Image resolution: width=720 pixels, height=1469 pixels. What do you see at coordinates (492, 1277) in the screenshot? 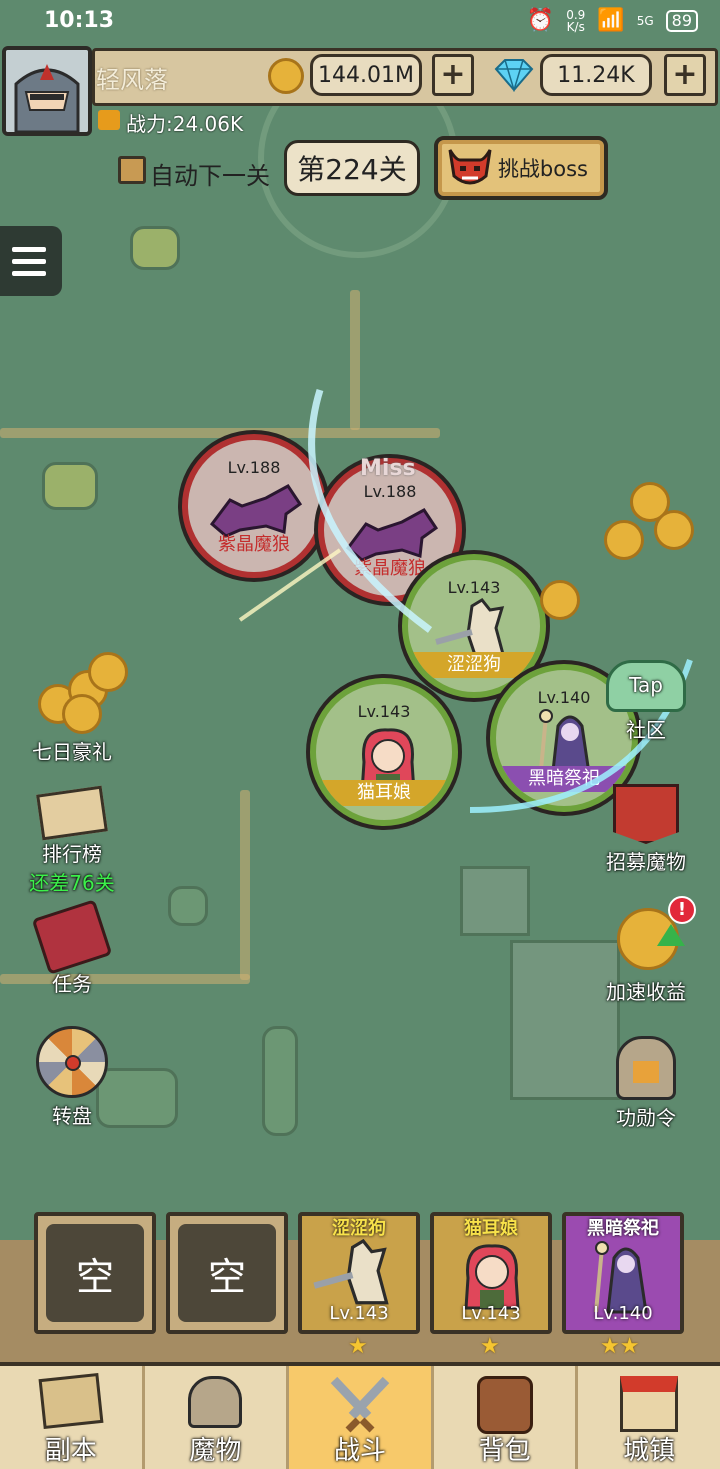
I see `cat-girl-icon` at bounding box center [492, 1277].